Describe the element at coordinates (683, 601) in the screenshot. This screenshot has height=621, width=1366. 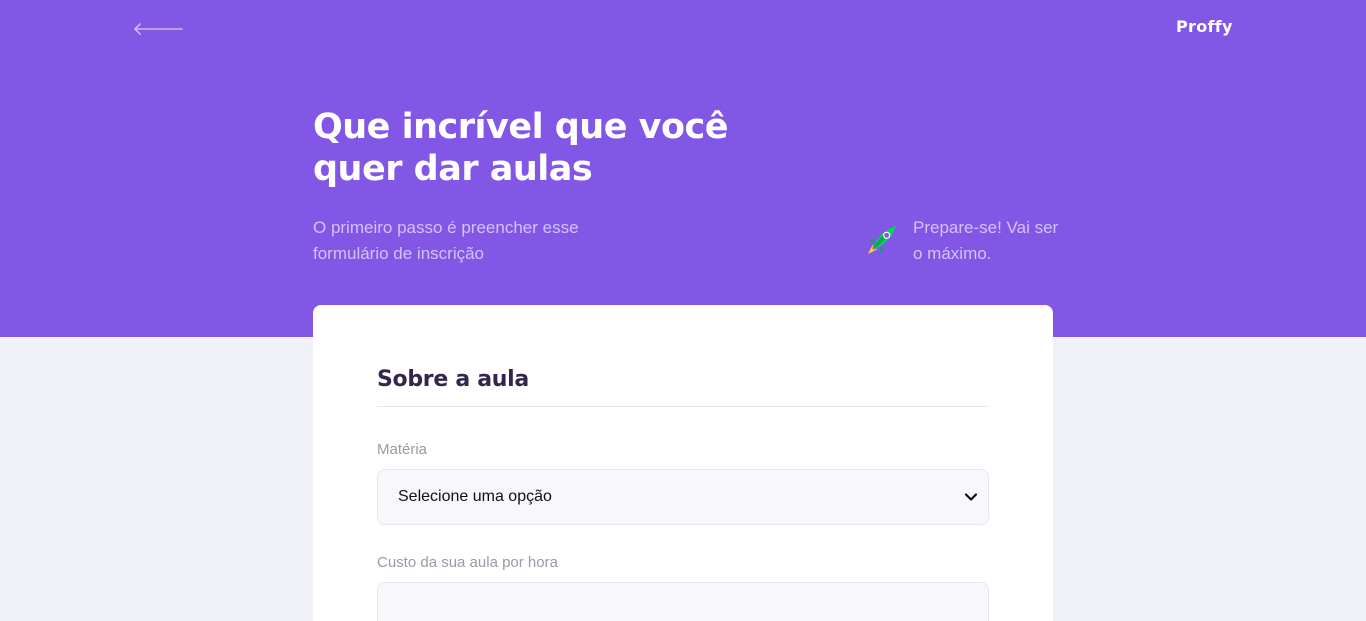
I see `cost-input` at that location.